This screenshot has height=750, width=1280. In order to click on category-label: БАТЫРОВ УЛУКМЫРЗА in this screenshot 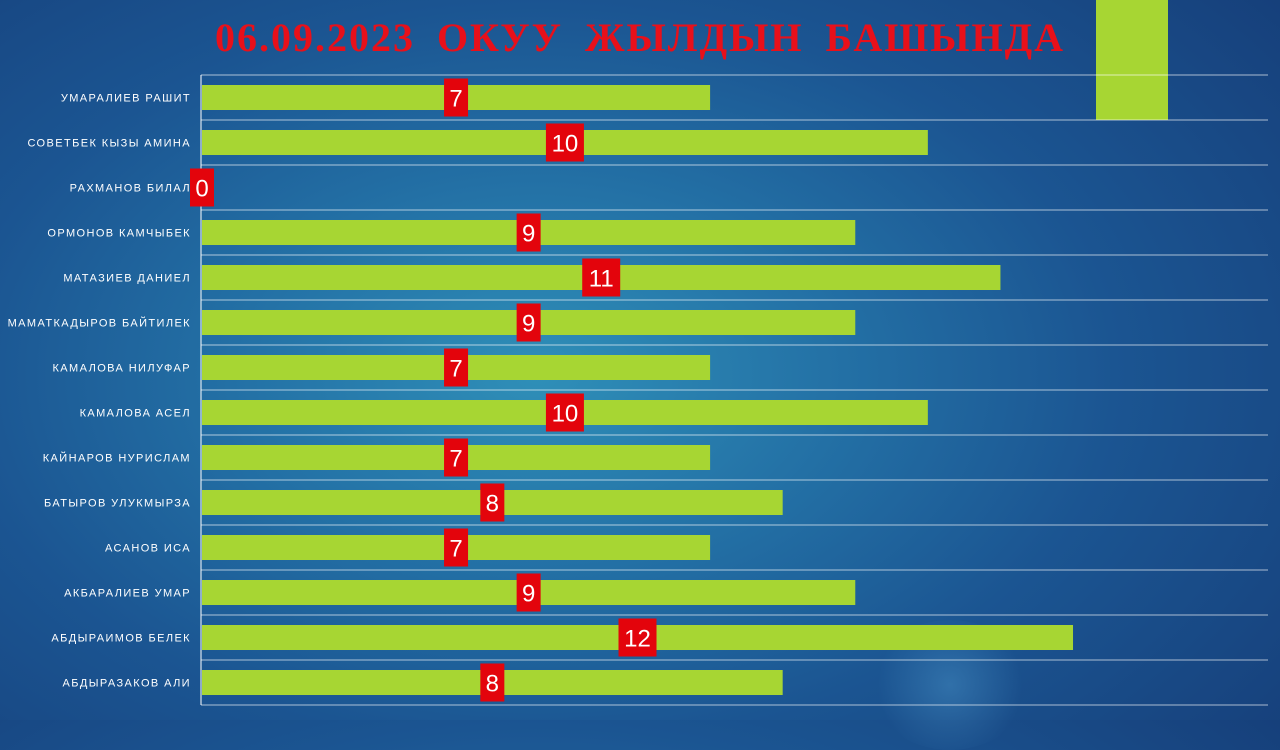, I will do `click(117, 504)`.